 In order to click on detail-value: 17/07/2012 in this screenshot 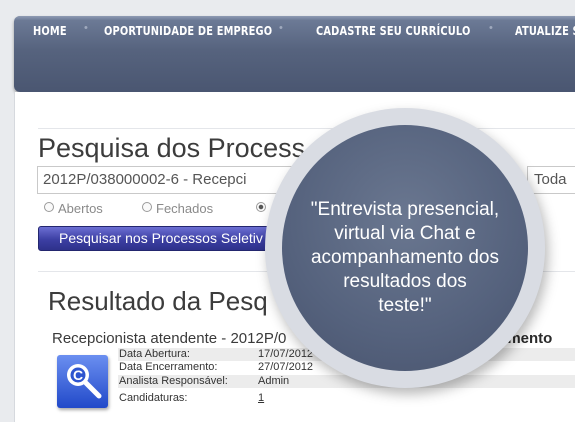, I will do `click(286, 354)`.